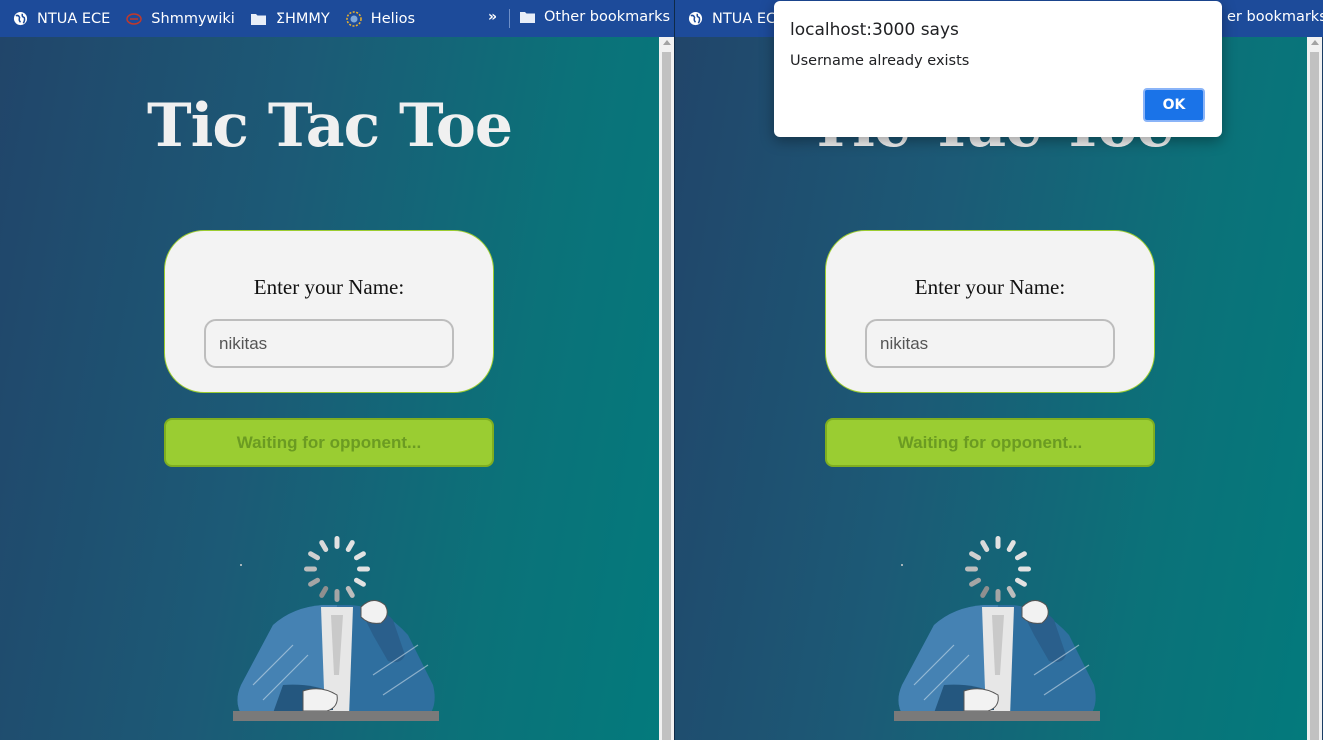 This screenshot has width=1323, height=740. Describe the element at coordinates (134, 19) in the screenshot. I see `shmmywiki-icon` at that location.